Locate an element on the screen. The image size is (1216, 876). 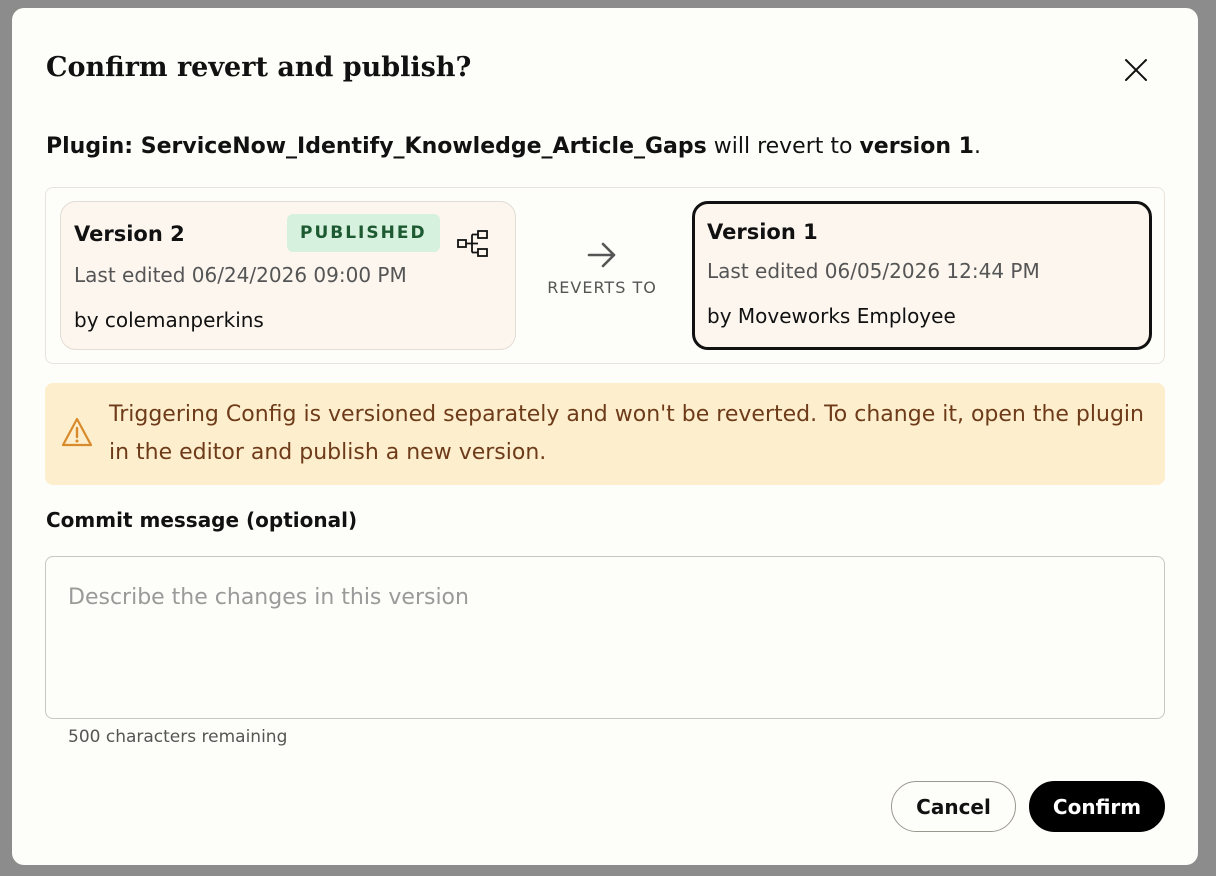
characters-remaining: 500 characters remaining is located at coordinates (178, 737).